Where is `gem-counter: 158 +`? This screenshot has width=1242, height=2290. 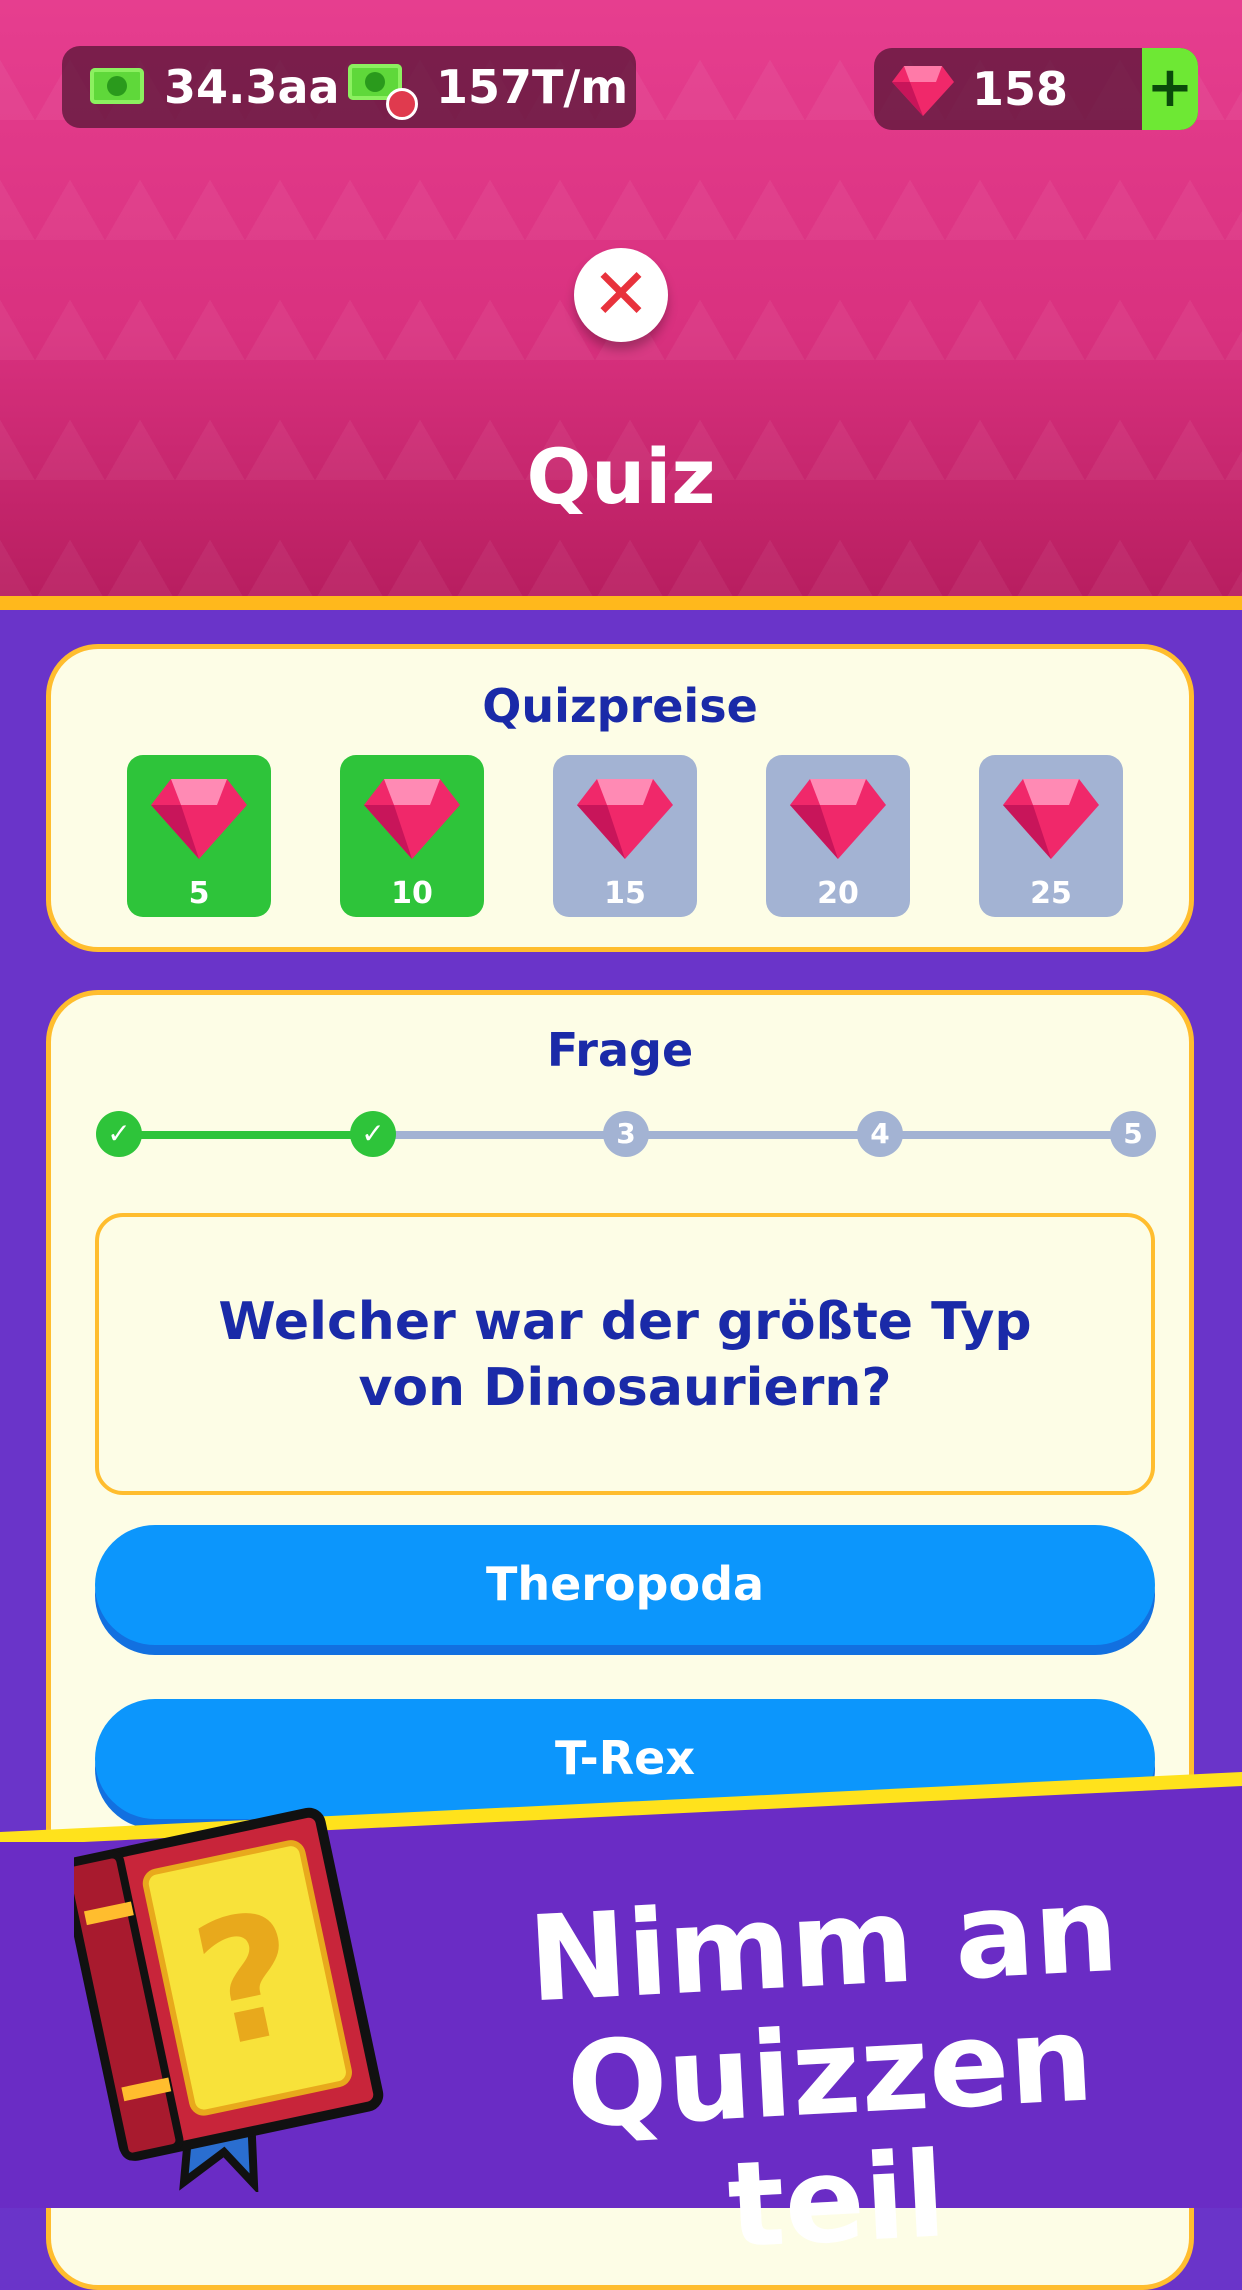
gem-counter: 158 + is located at coordinates (1036, 89).